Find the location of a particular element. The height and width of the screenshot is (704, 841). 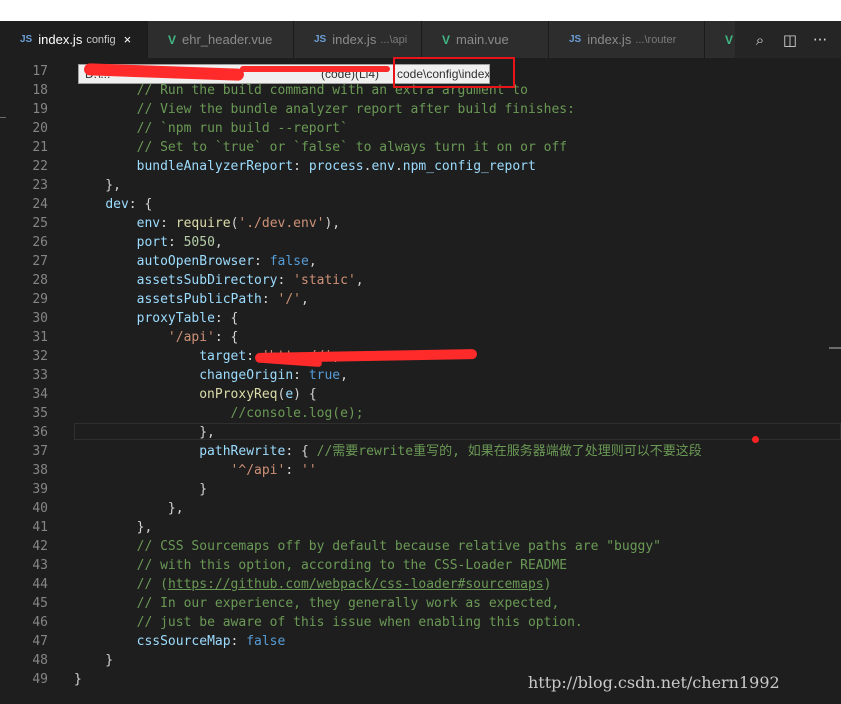

open-changes-icon: ⌕ is located at coordinates (760, 40).